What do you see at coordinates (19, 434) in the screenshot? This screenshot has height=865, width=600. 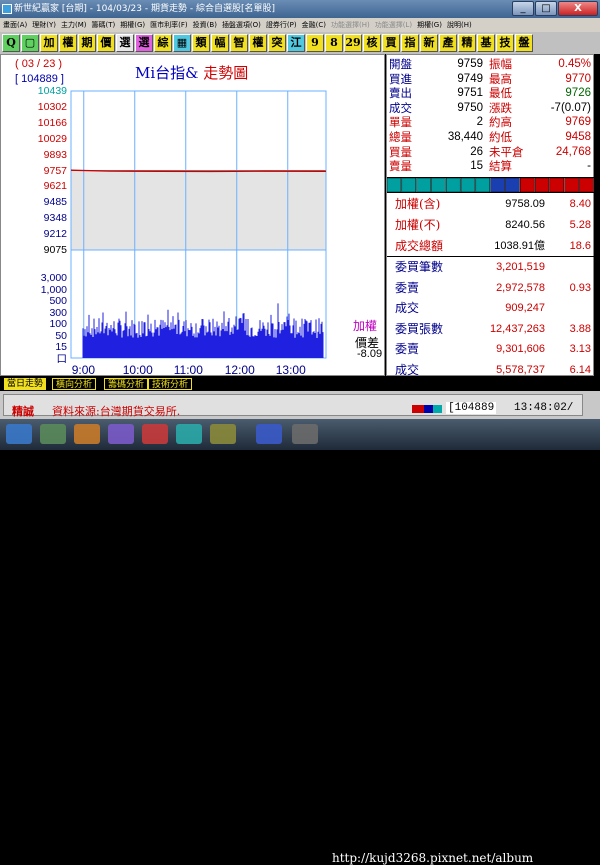 I see `start-icon` at bounding box center [19, 434].